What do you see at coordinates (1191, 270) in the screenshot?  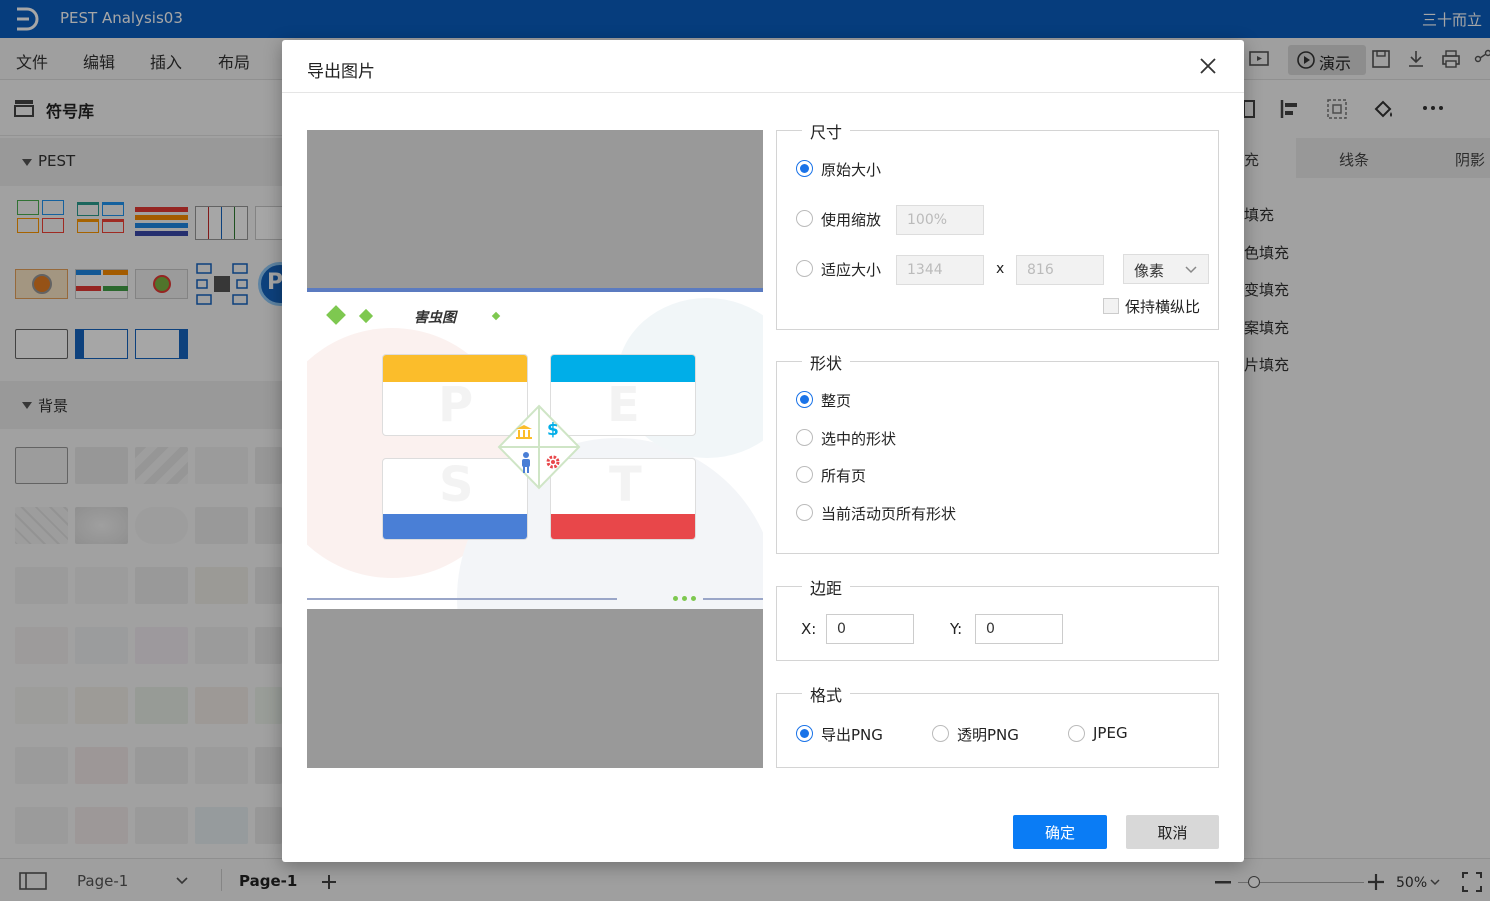 I see `chevron-down-icon` at bounding box center [1191, 270].